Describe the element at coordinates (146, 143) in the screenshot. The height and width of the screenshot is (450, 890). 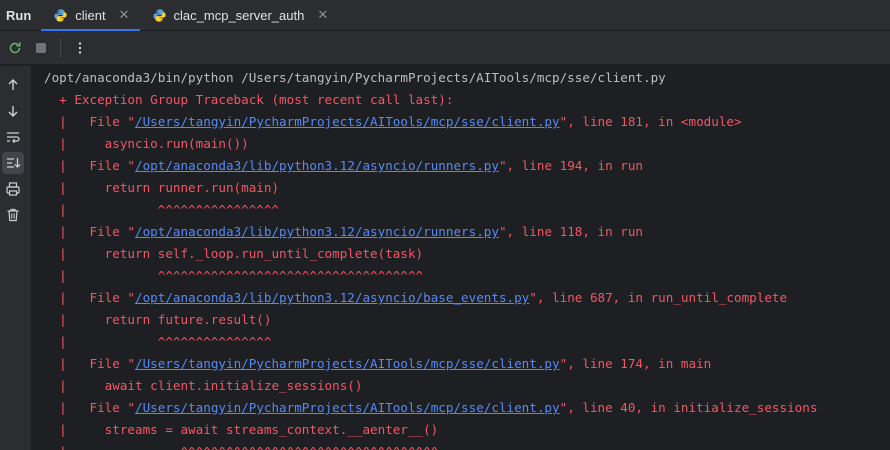
I see `traceback-code-line: | asyncio.run(main())` at that location.